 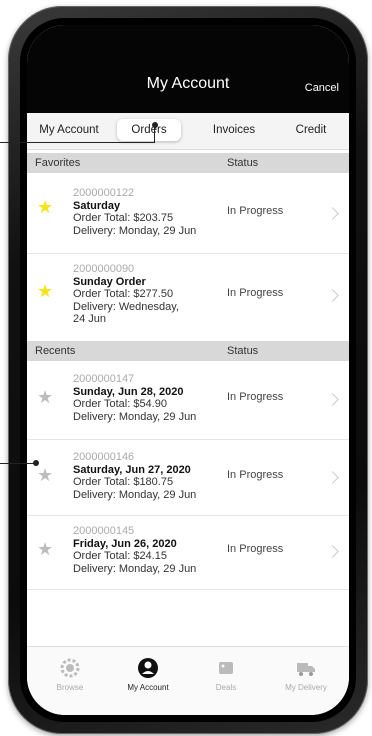 What do you see at coordinates (126, 306) in the screenshot?
I see `order-delivery: Delivery: Wednesday,` at bounding box center [126, 306].